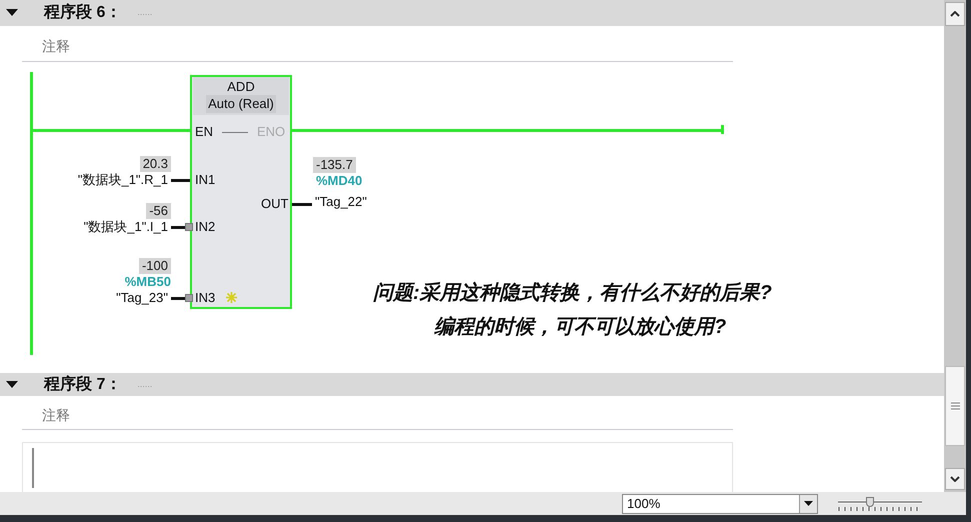 Image resolution: width=971 pixels, height=522 pixels. Describe the element at coordinates (580, 327) in the screenshot. I see `question-text: 编程的时候，可不可以放心使用?` at that location.